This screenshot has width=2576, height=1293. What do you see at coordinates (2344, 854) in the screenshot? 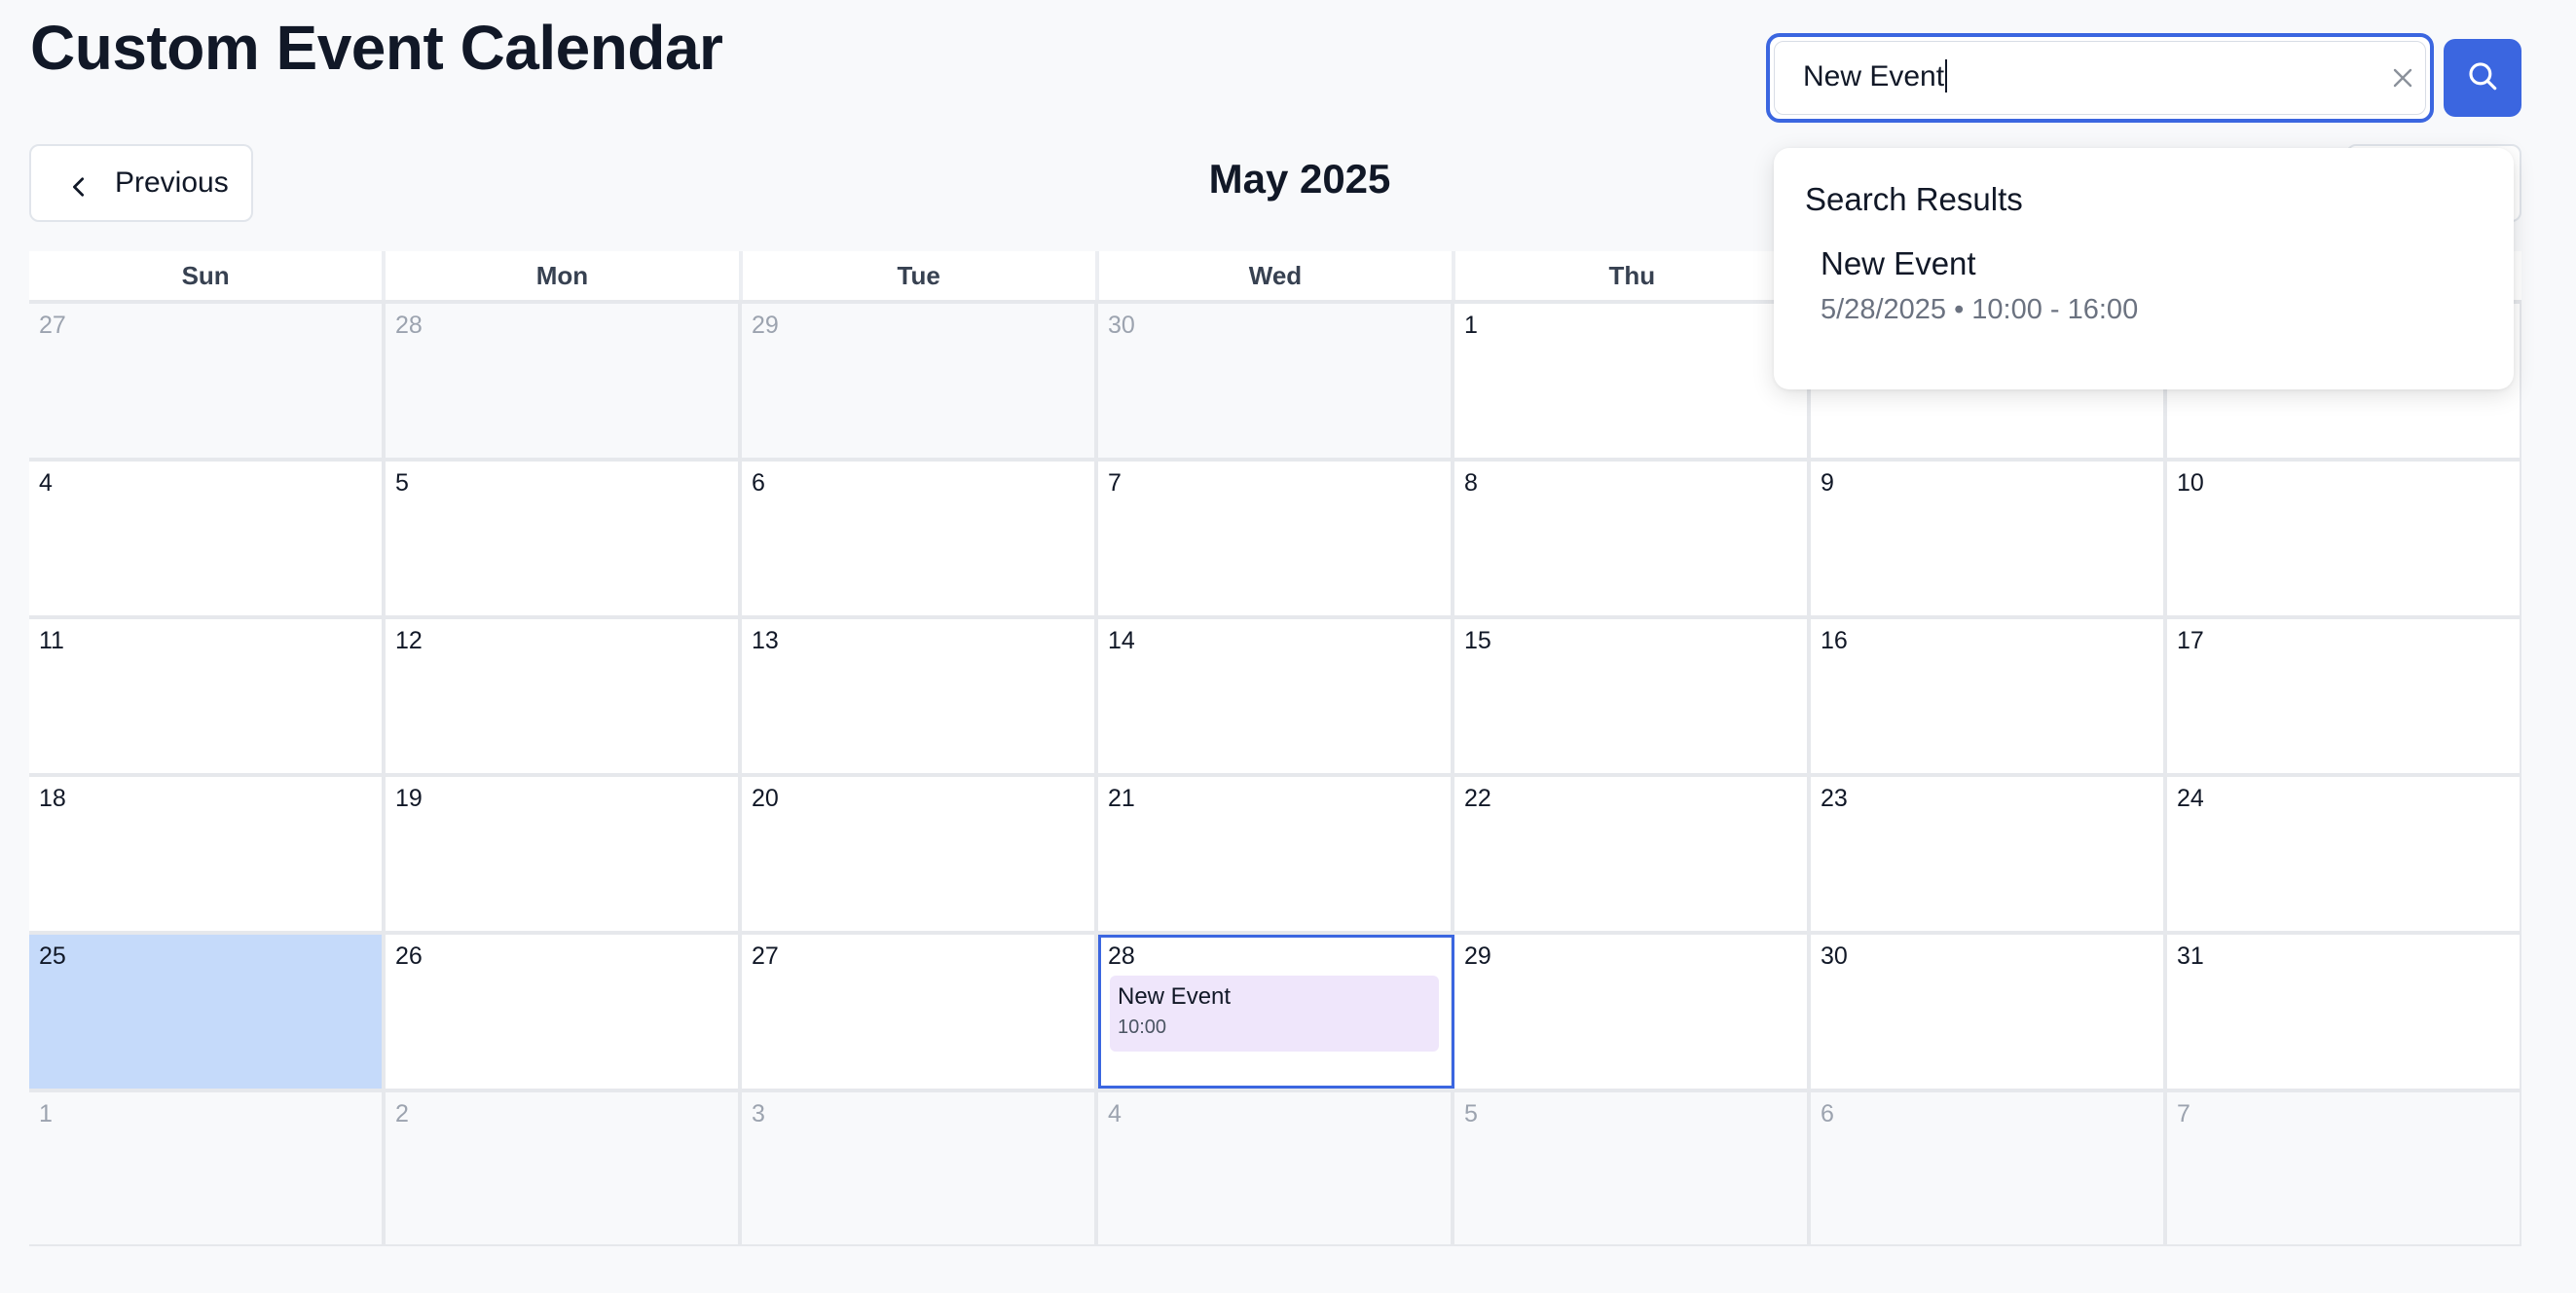
I see `day-cell: 24` at bounding box center [2344, 854].